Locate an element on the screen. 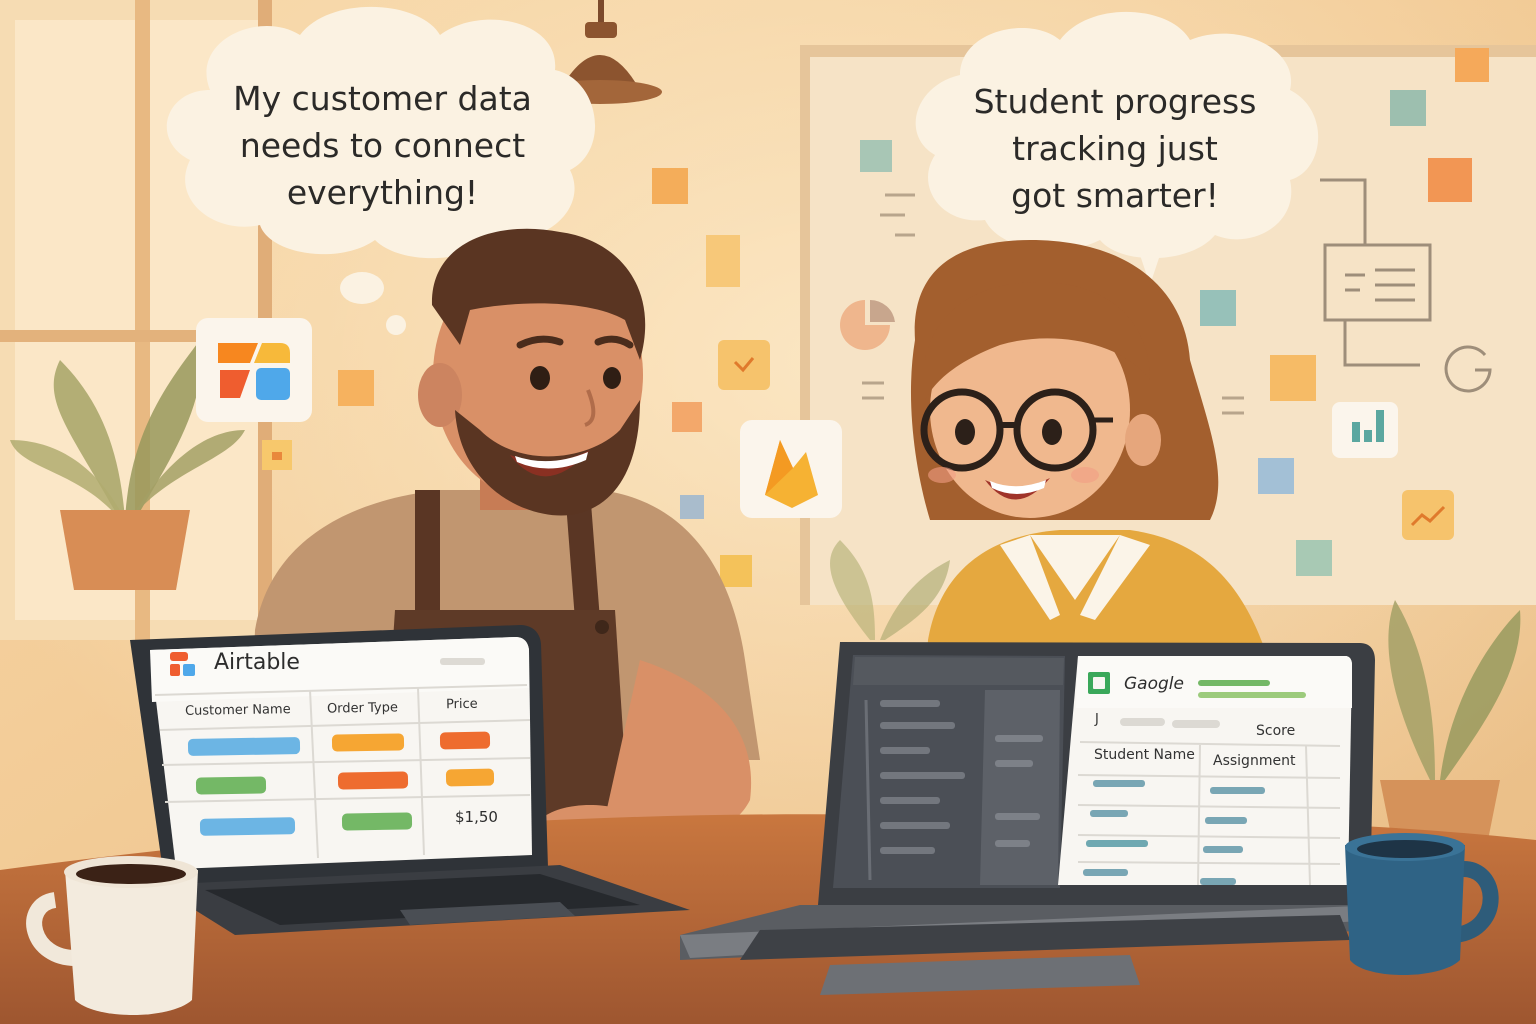 This screenshot has height=1024, width=1536. speech-left-line-3: everything! is located at coordinates (382, 192).